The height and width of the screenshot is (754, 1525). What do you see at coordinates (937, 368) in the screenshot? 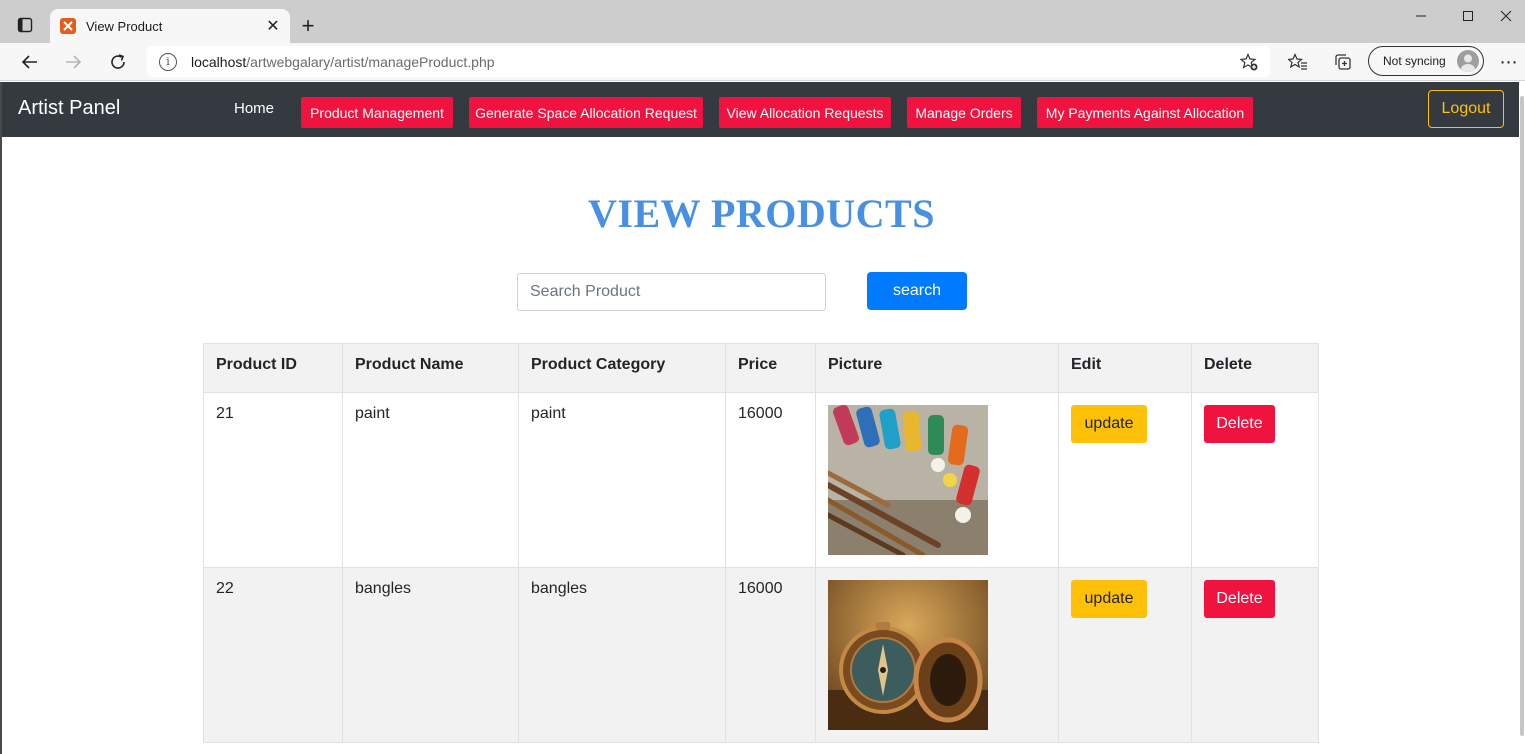
I see `header-picture: Picture` at bounding box center [937, 368].